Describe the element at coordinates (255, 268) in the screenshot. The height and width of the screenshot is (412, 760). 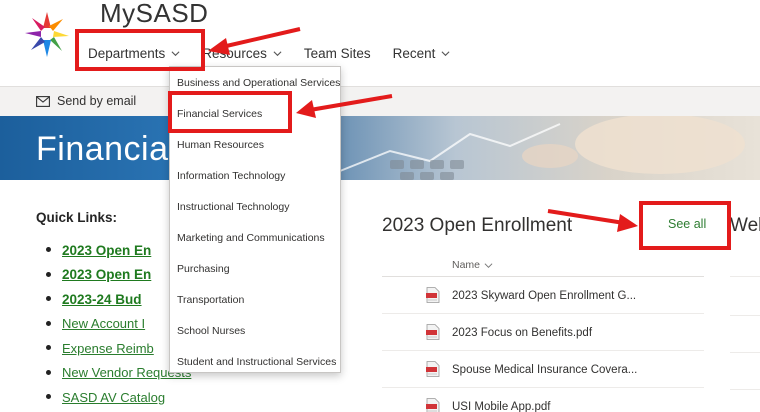
I see `menu-item-purchasing: Purchasing` at that location.